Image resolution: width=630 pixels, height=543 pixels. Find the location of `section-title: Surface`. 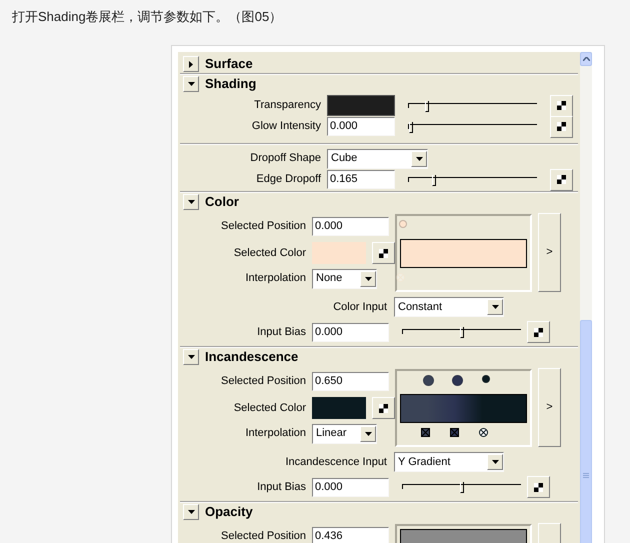

section-title: Surface is located at coordinates (229, 64).